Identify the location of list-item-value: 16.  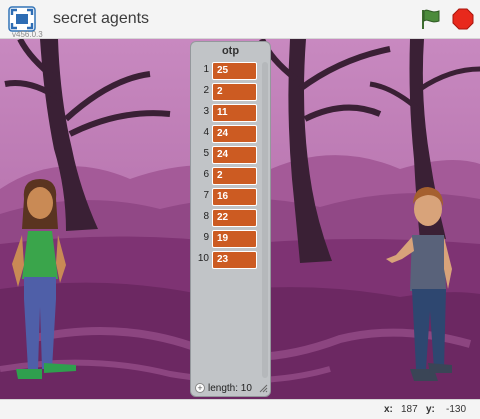
(234, 197).